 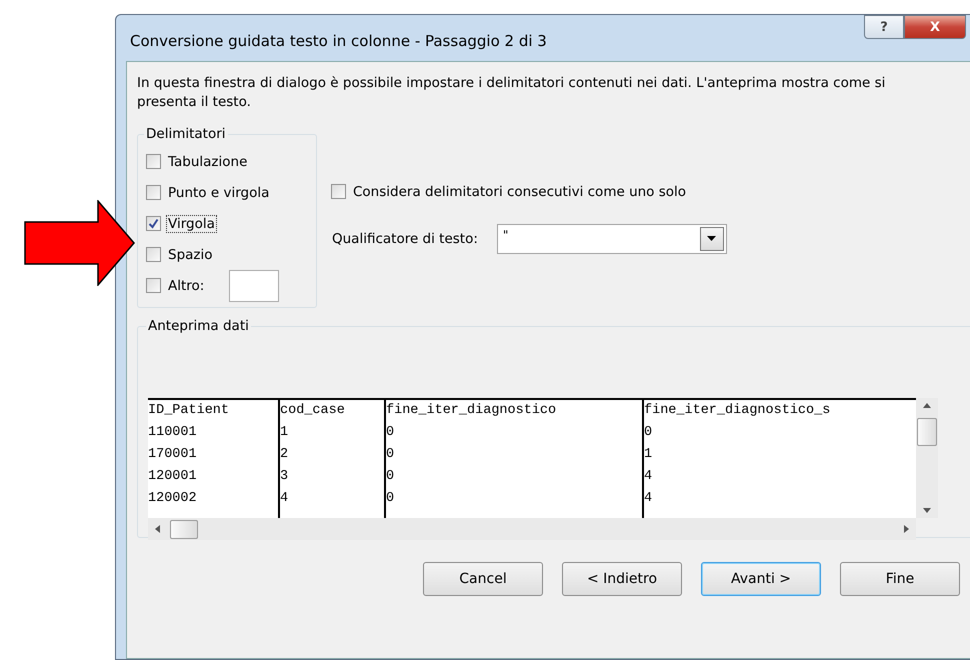 I want to click on qualifier-dropdown: ", so click(x=611, y=239).